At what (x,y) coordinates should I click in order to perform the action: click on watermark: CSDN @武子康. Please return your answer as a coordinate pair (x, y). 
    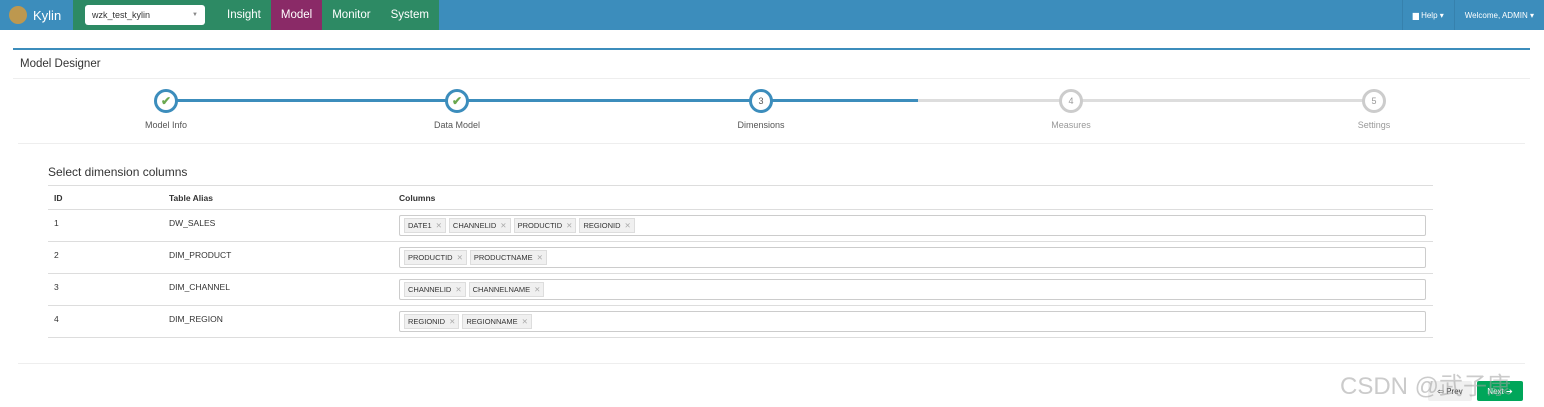
    Looking at the image, I should click on (1426, 386).